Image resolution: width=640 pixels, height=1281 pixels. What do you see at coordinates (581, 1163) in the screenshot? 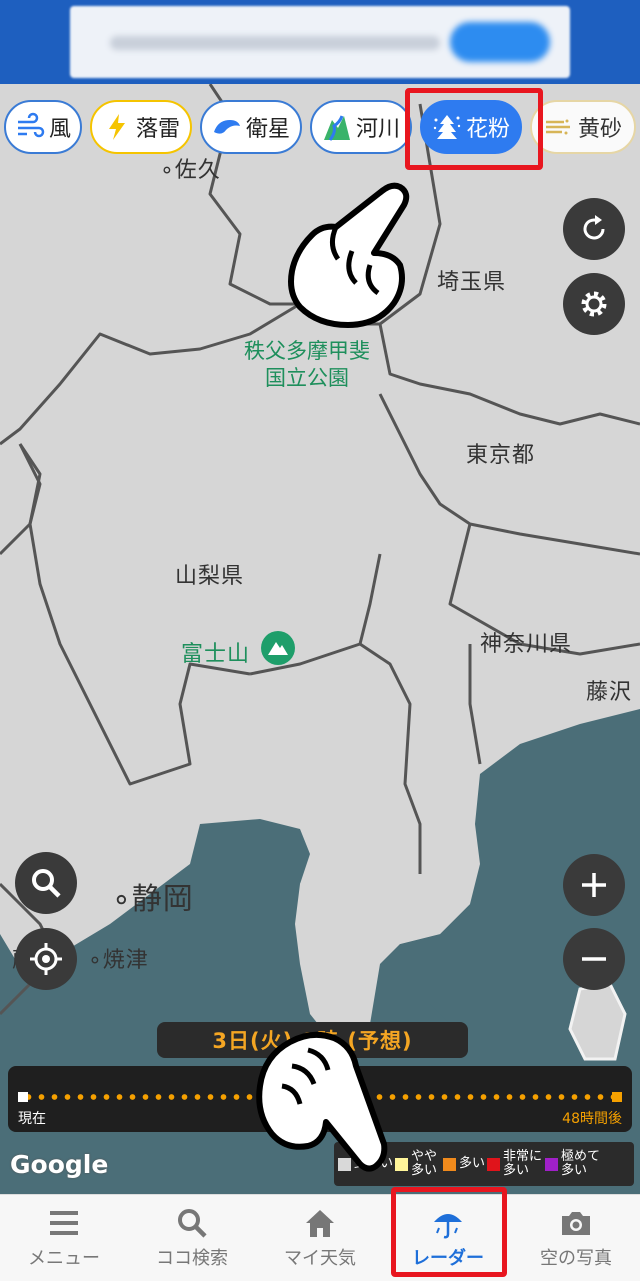
I see `legend-label-extreme: 極めて多い` at bounding box center [581, 1163].